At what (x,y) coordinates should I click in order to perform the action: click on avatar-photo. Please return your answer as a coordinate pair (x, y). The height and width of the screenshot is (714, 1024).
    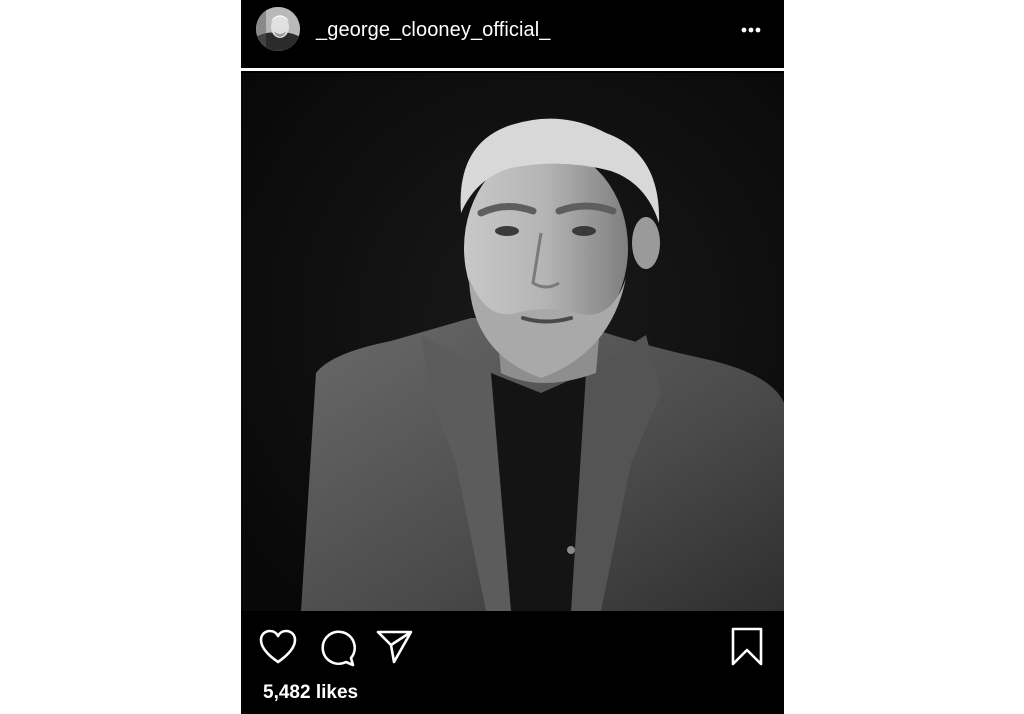
    Looking at the image, I should click on (278, 29).